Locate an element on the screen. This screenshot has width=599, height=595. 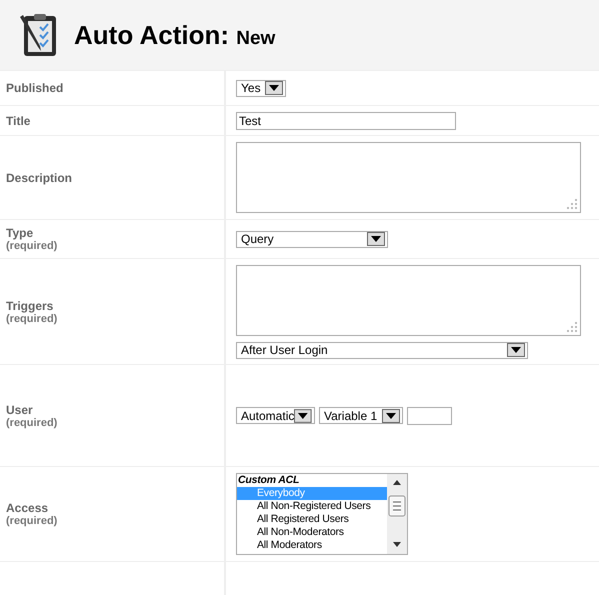
text-field is located at coordinates (429, 415).